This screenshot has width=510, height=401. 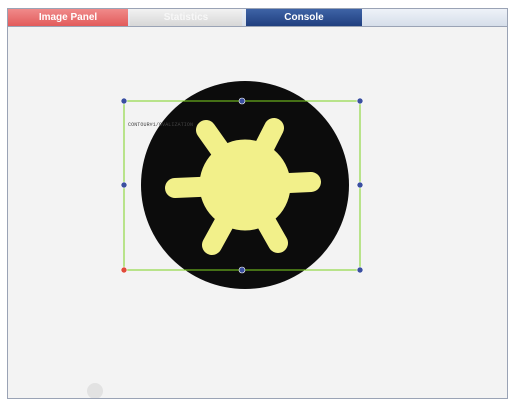 I want to click on tab-bar: Image Panel Statistics Console, so click(x=257, y=18).